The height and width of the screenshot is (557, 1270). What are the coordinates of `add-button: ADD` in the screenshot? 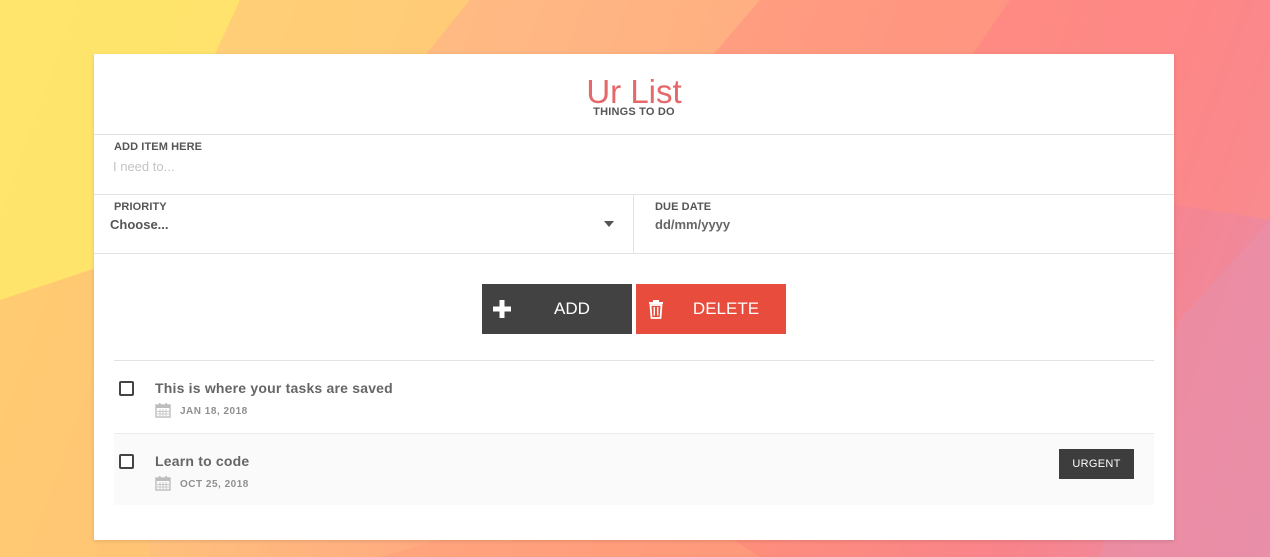 It's located at (557, 309).